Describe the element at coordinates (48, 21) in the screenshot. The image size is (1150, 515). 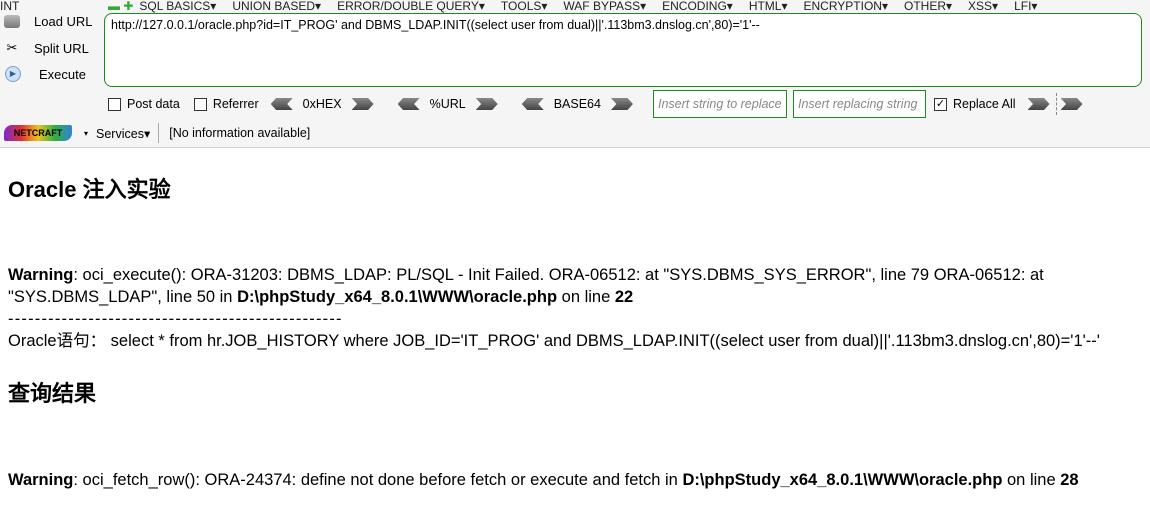
I see `load-url-button: Load URL` at that location.